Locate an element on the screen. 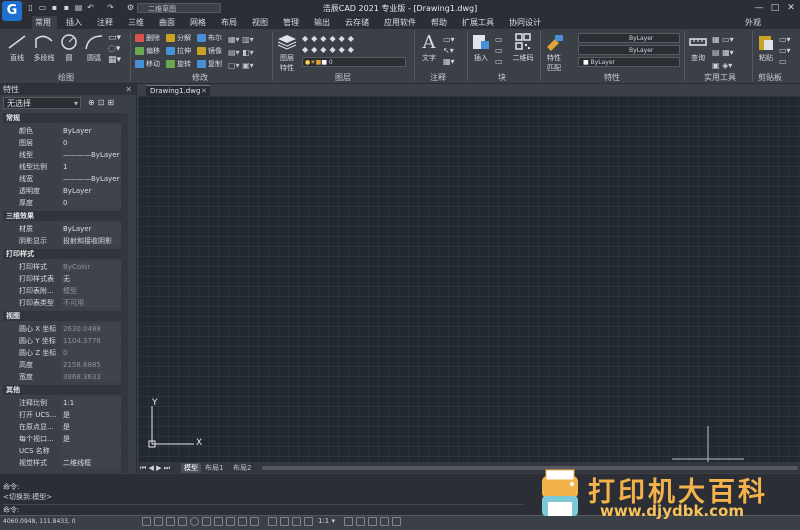 The width and height of the screenshot is (800, 530). maximize-button: □ is located at coordinates (775, 8).